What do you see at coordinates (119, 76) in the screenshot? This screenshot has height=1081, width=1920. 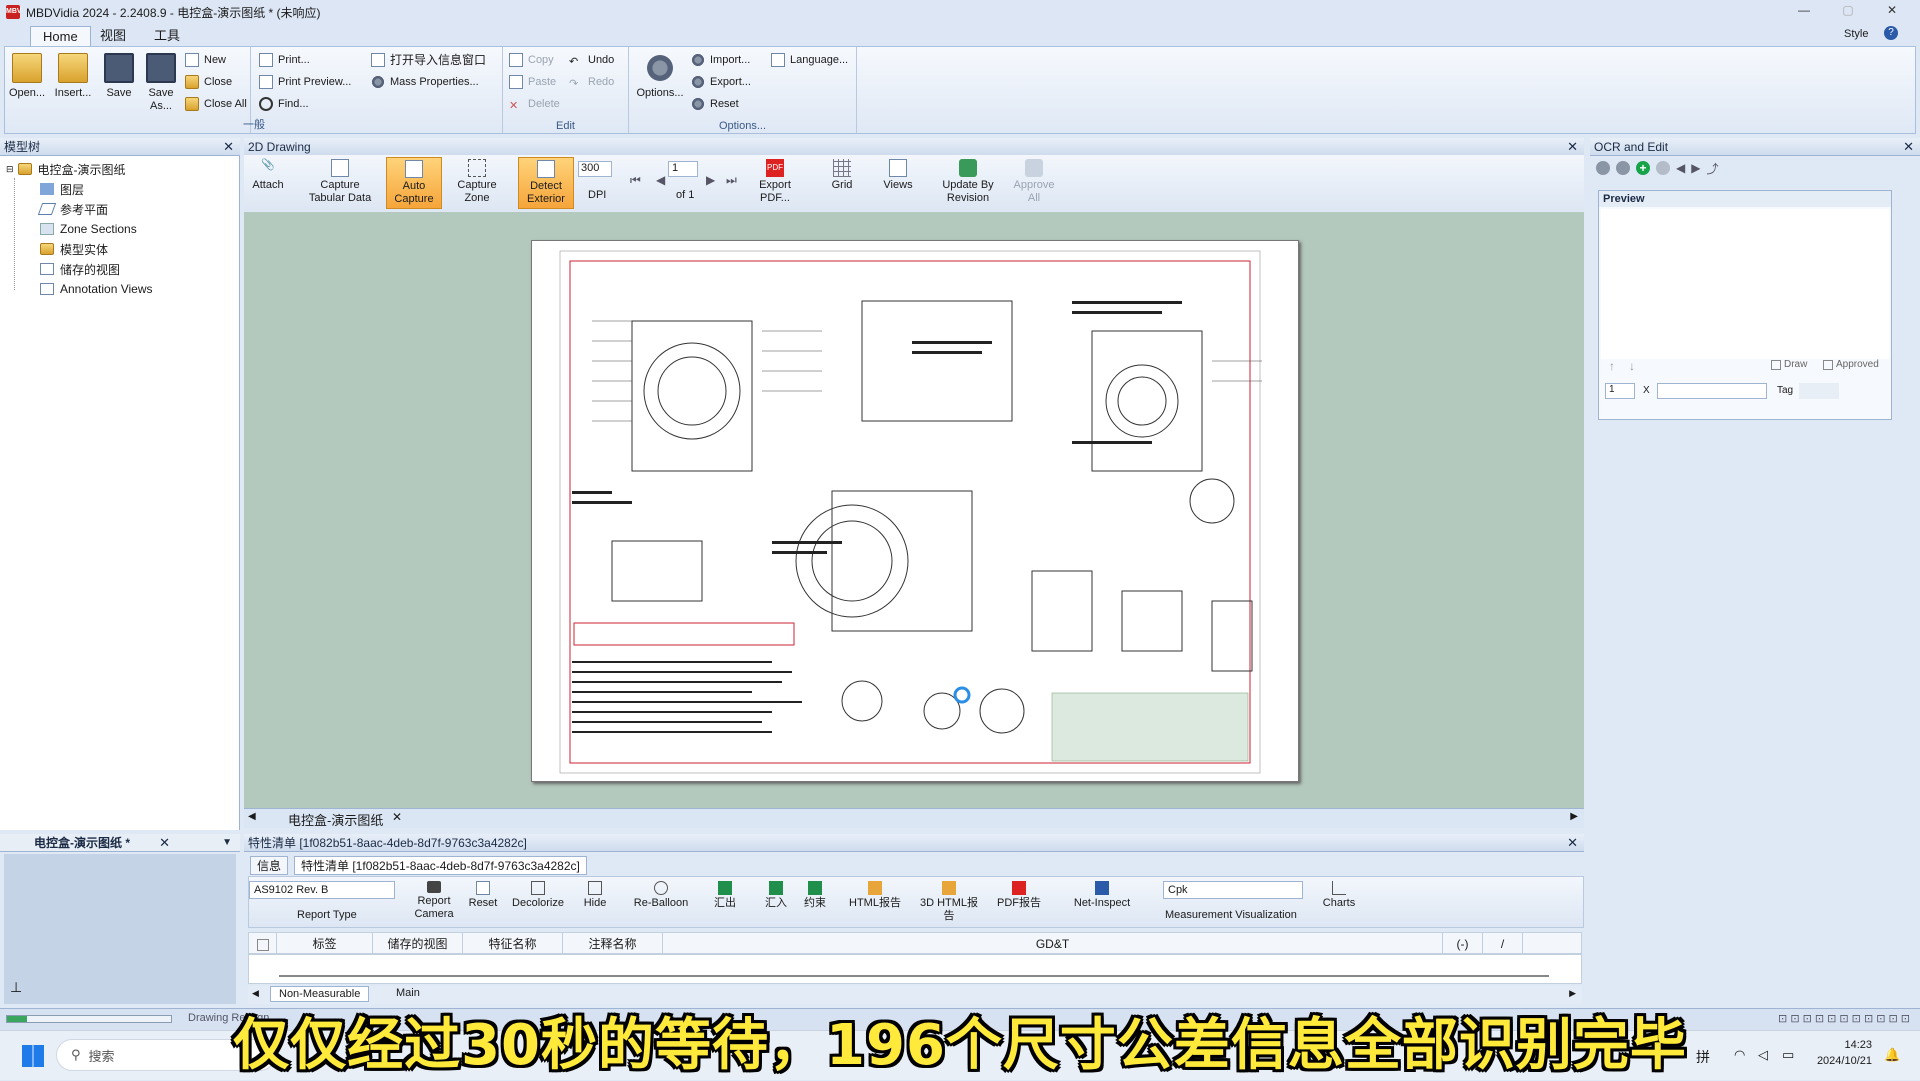 I see `save-button: Save` at bounding box center [119, 76].